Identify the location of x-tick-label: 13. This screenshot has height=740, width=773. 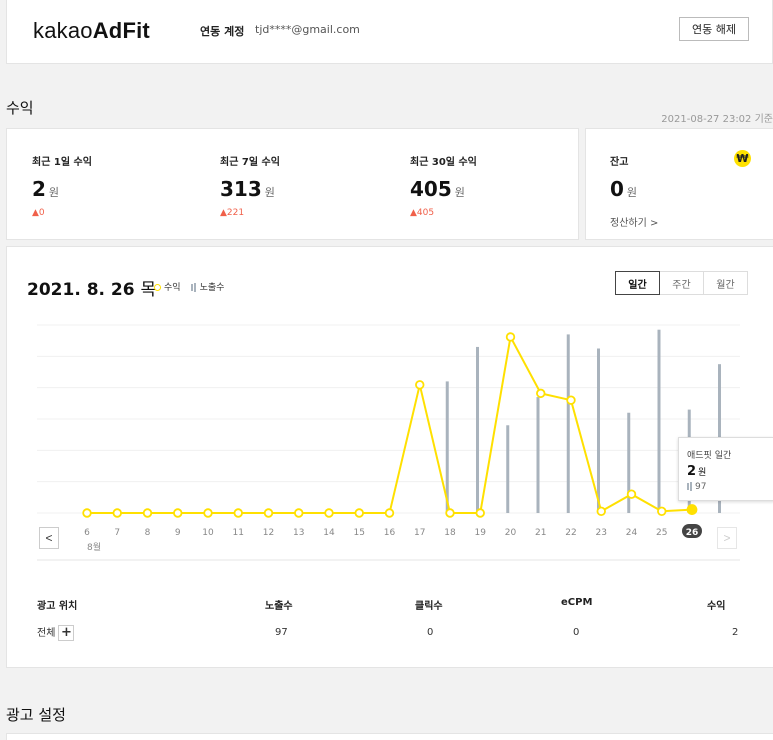
(298, 533).